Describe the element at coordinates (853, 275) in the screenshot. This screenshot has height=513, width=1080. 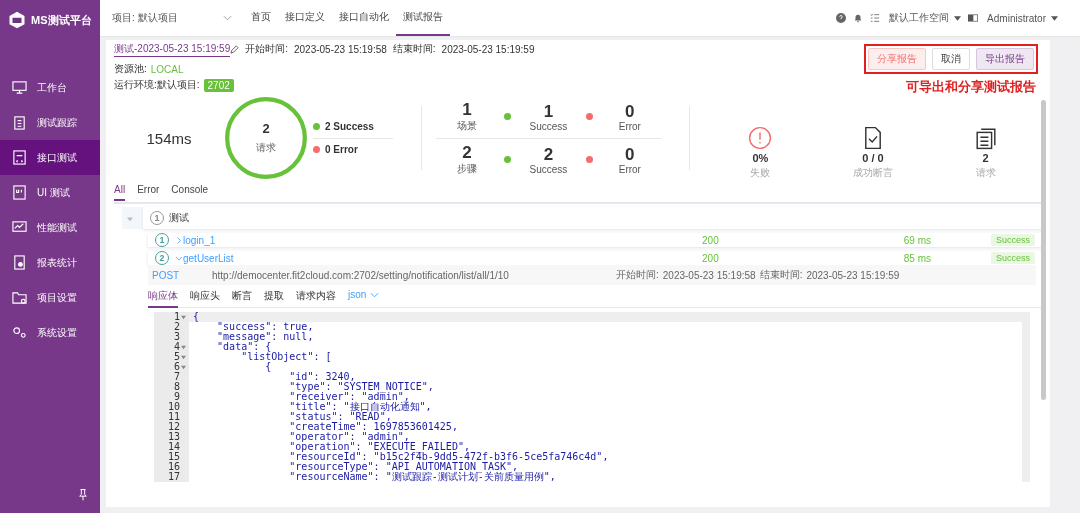
I see `end-time: 2023-05-23 15:19:59` at that location.